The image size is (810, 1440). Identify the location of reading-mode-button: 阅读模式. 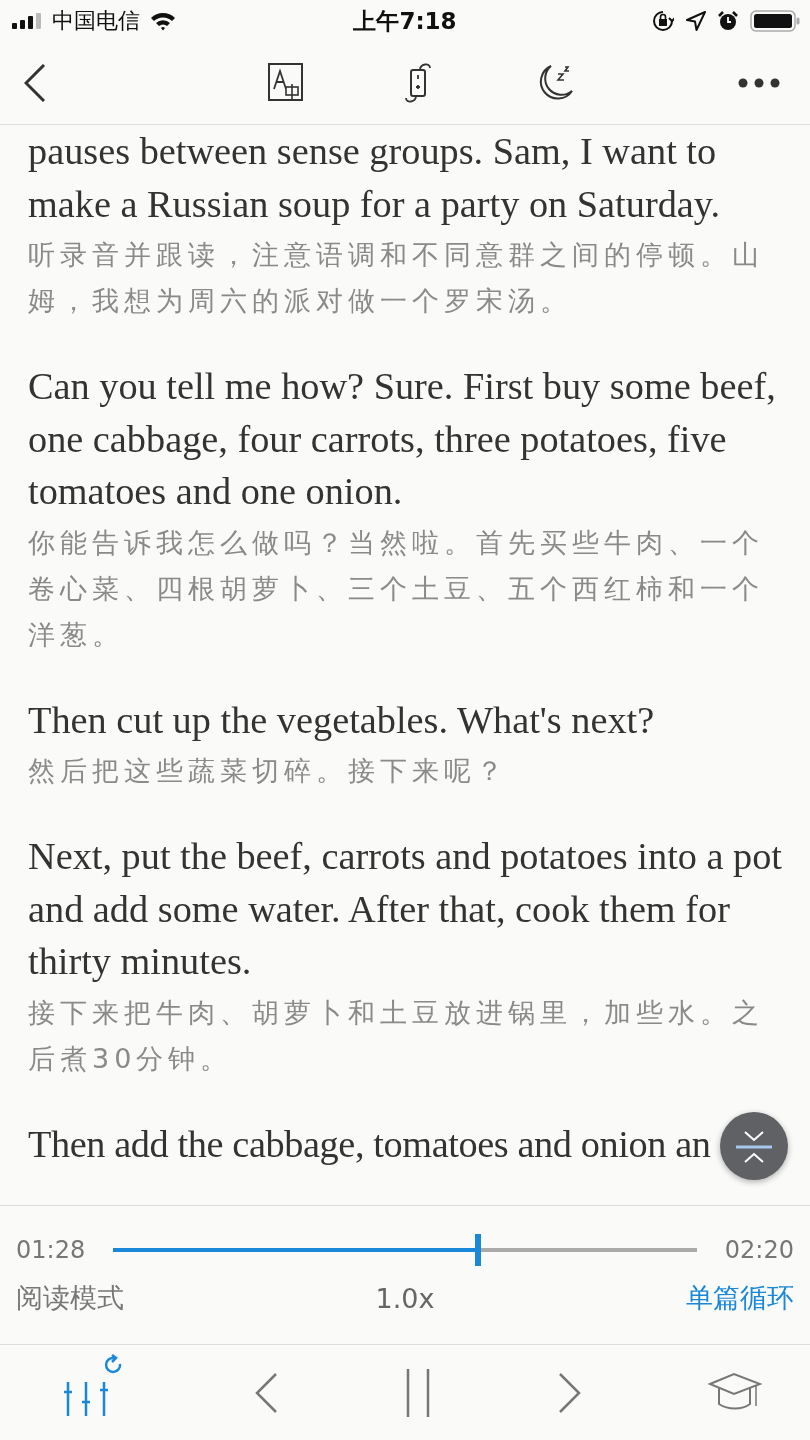
(70, 1298).